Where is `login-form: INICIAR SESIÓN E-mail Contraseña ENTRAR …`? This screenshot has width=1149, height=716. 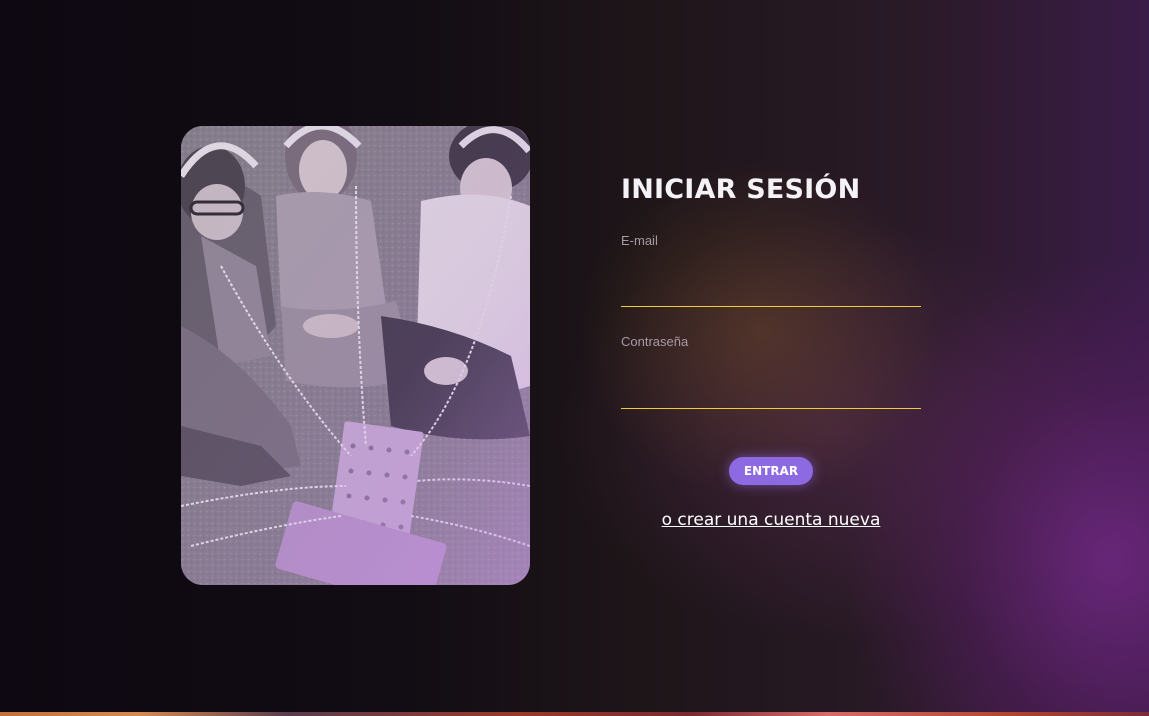
login-form: INICIAR SESIÓN E-mail Contraseña ENTRAR … is located at coordinates (771, 350).